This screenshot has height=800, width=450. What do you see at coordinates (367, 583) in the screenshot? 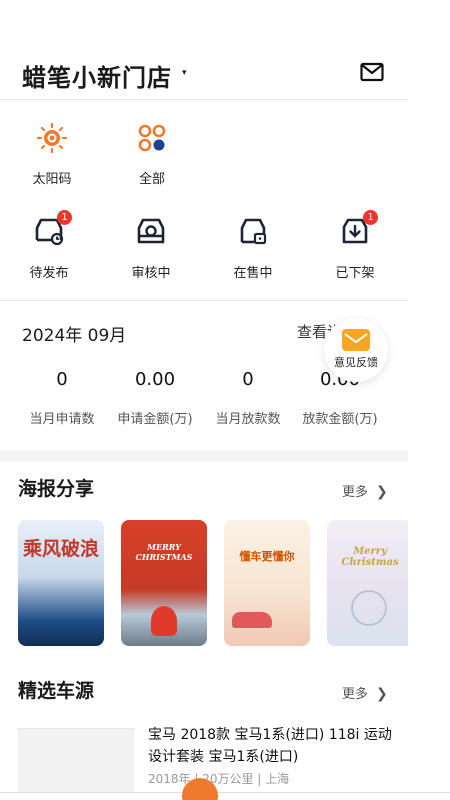
I see `poster-card: Merry Christmas` at bounding box center [367, 583].